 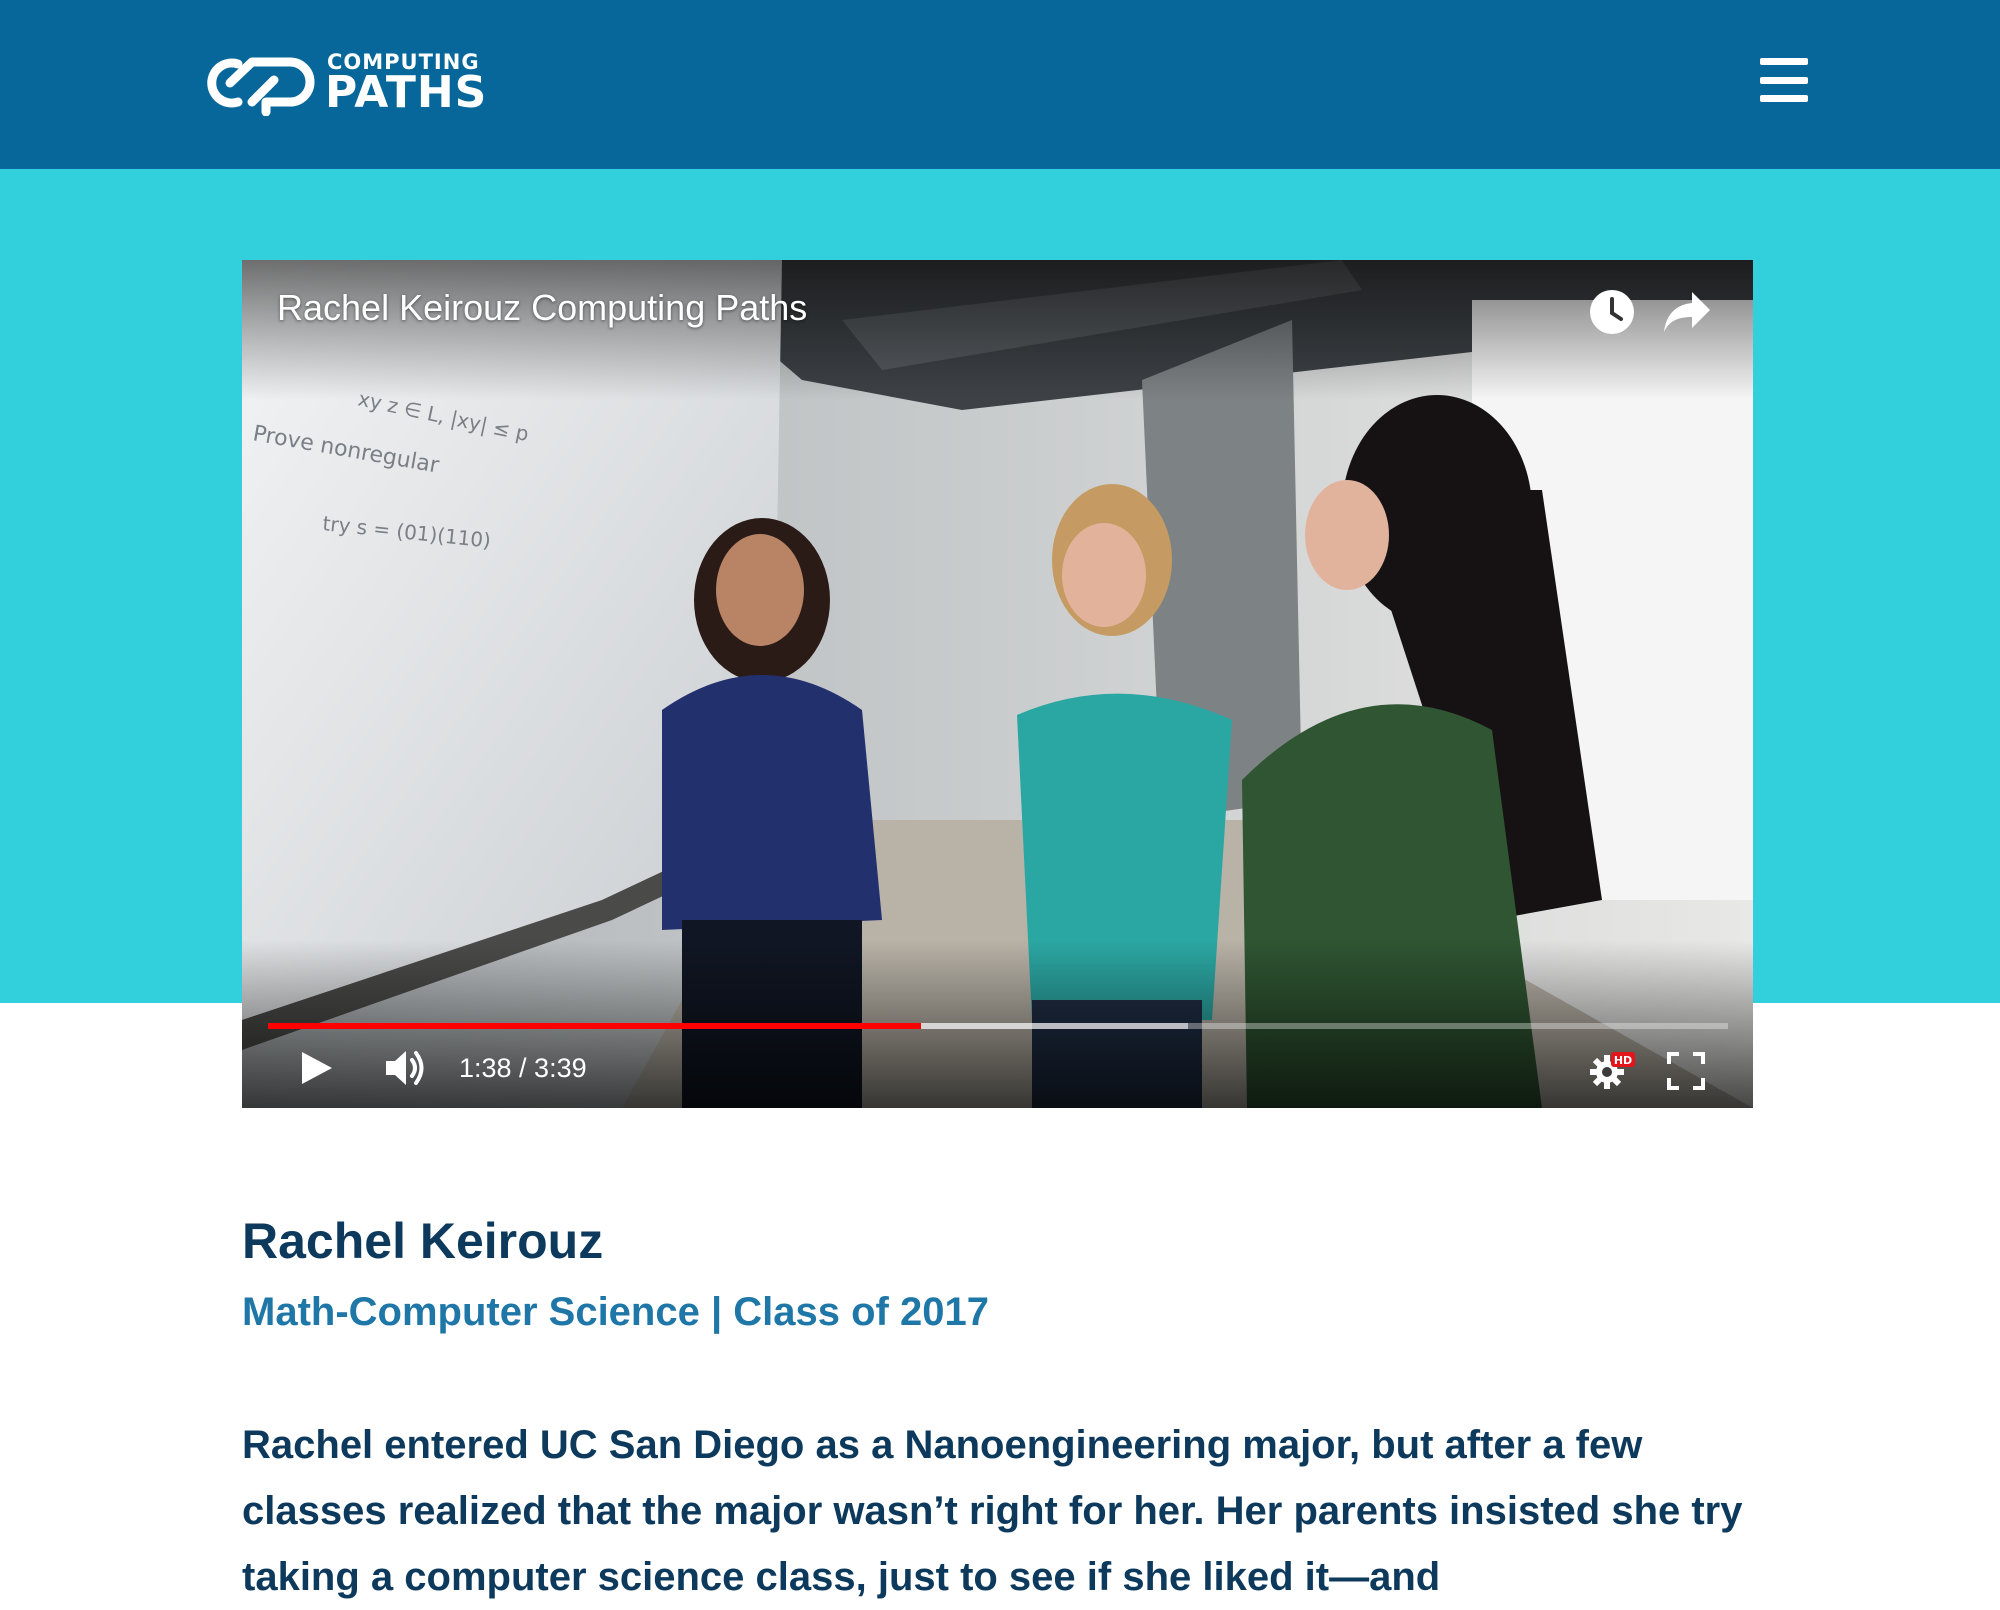 I want to click on clock-icon, so click(x=1612, y=312).